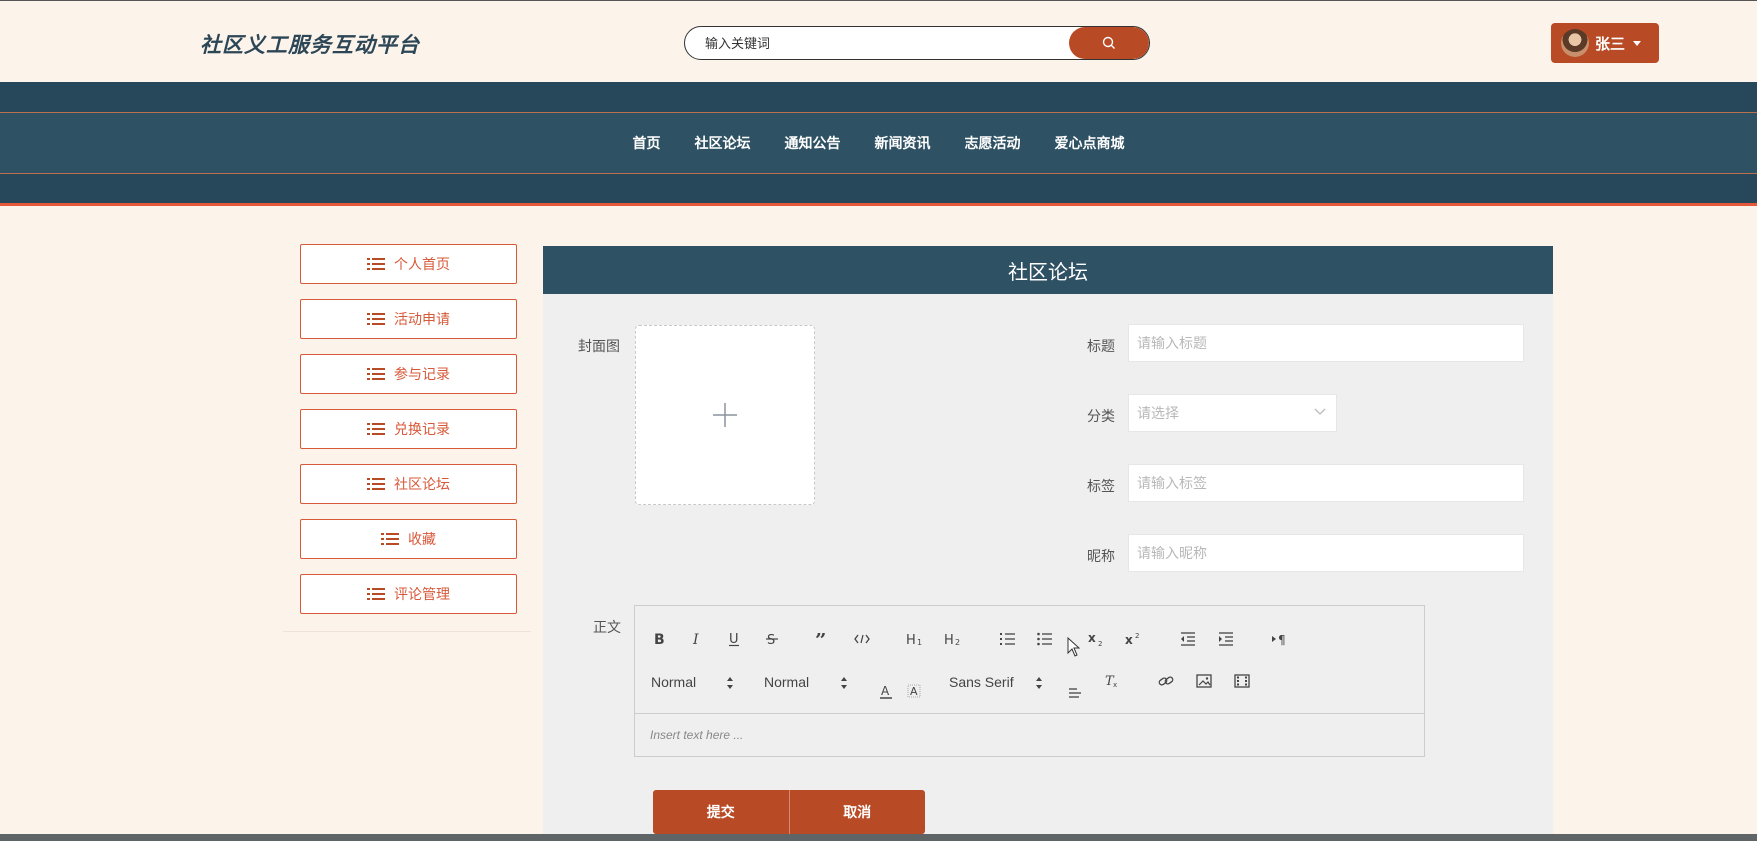  I want to click on code-block-button, so click(862, 639).